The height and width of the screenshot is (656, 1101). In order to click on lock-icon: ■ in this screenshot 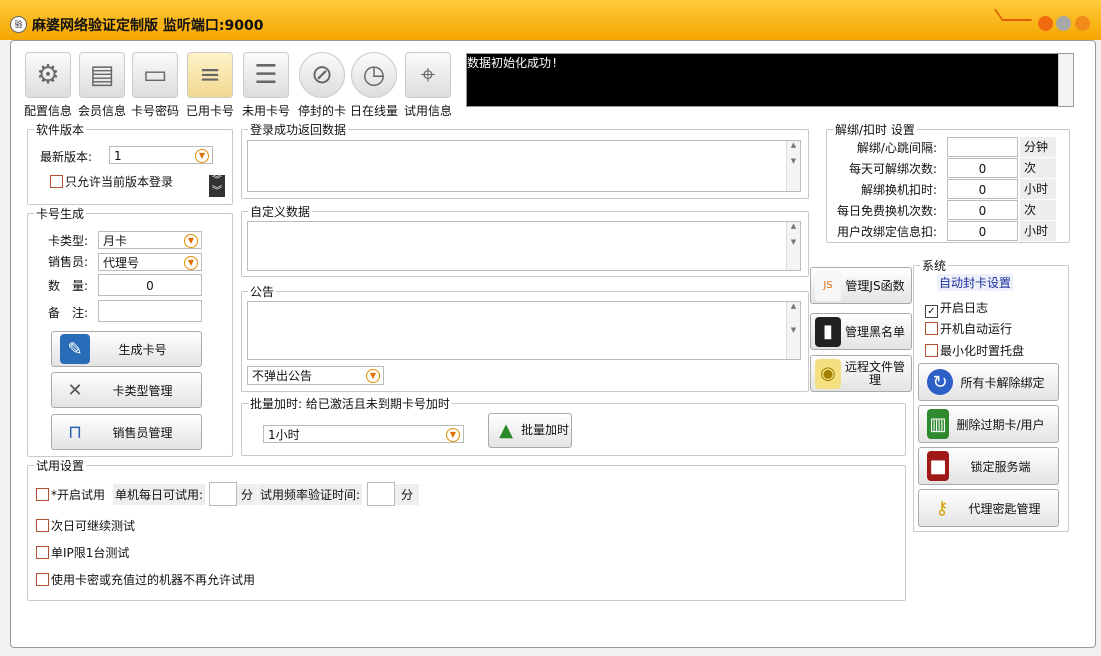, I will do `click(938, 466)`.